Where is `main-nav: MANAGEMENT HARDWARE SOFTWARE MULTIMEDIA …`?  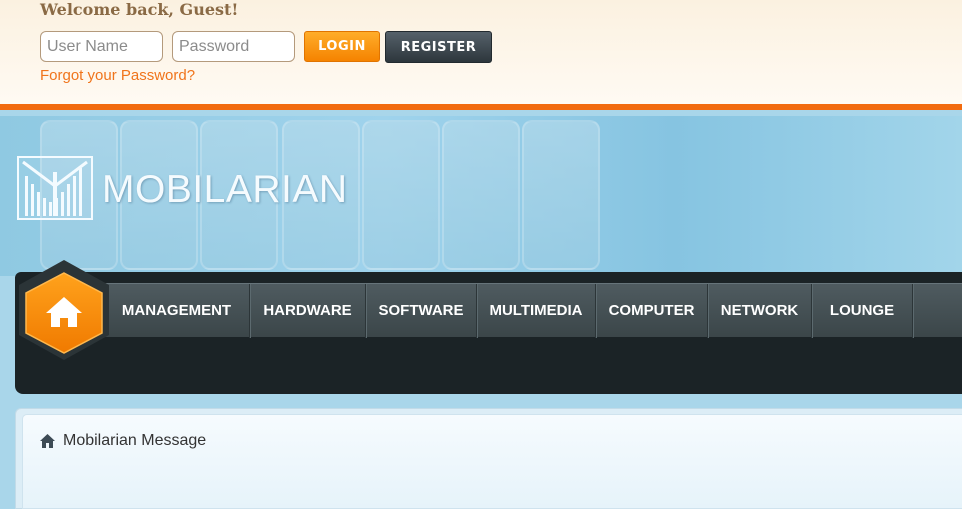 main-nav: MANAGEMENT HARDWARE SOFTWARE MULTIMEDIA … is located at coordinates (533, 310).